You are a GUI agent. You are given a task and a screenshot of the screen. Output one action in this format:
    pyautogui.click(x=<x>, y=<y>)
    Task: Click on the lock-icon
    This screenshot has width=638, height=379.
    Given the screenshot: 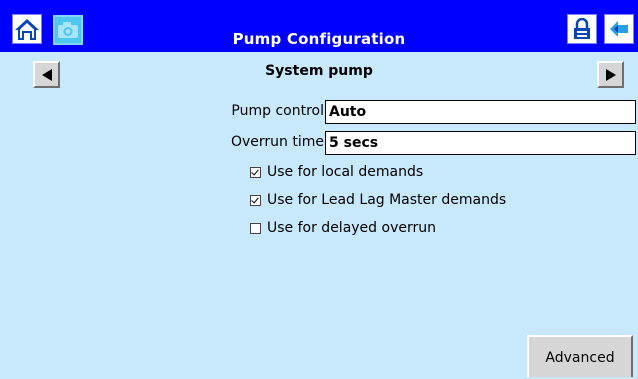 What is the action you would take?
    pyautogui.click(x=582, y=28)
    